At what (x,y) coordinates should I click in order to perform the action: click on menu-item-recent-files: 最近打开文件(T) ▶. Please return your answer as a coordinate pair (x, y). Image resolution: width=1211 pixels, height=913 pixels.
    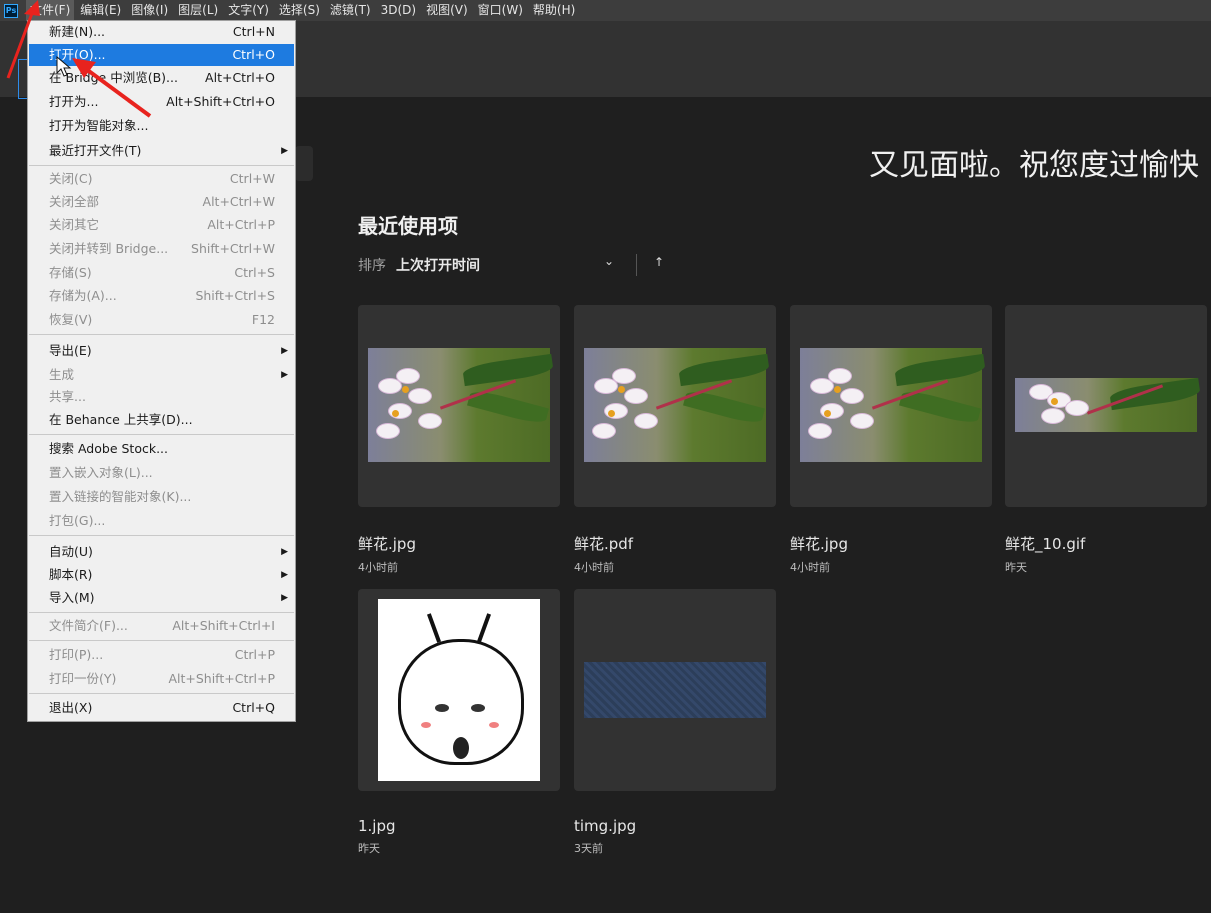
    Looking at the image, I should click on (161, 151).